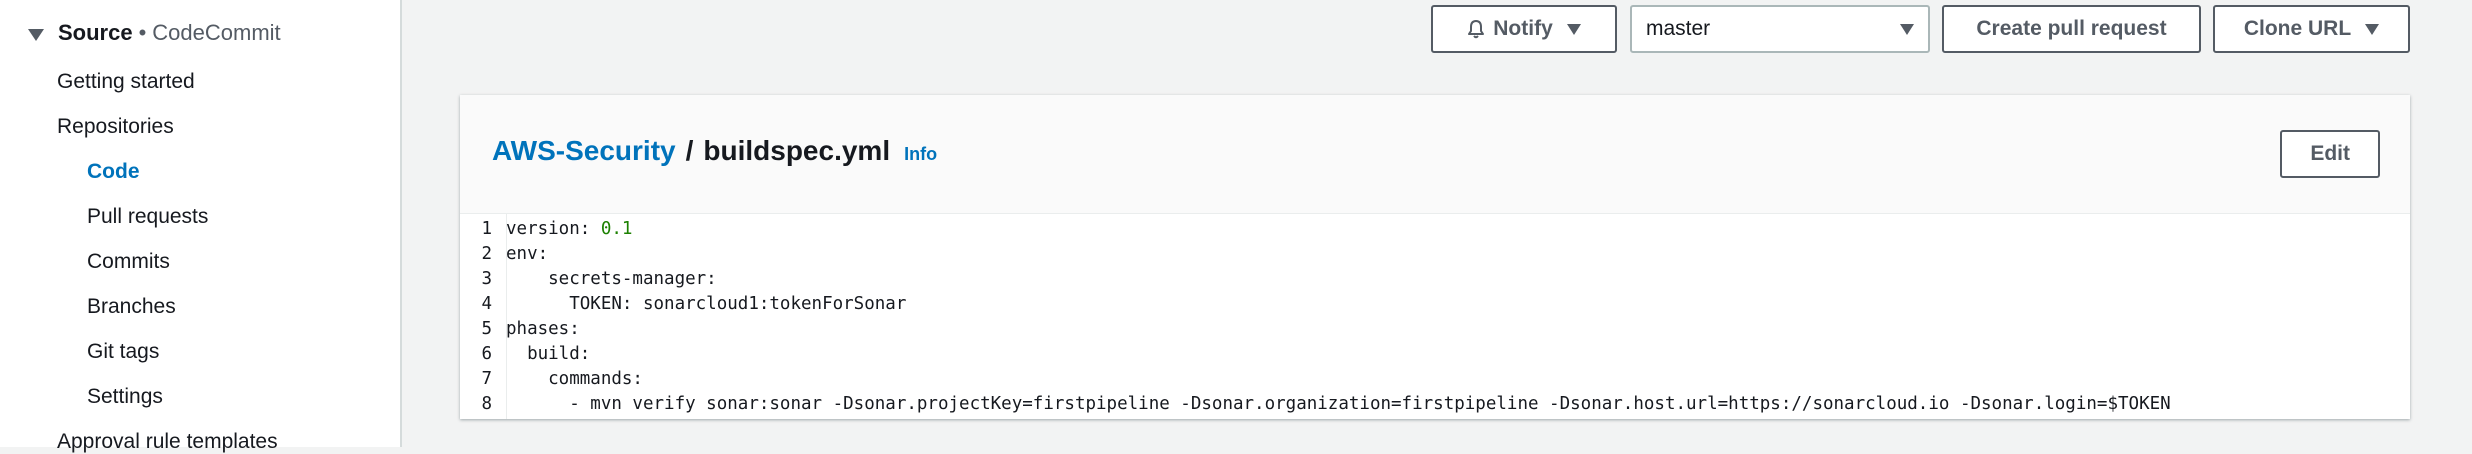 This screenshot has width=2472, height=454. I want to click on sidebar-item-git-tags: Git tags, so click(123, 352).